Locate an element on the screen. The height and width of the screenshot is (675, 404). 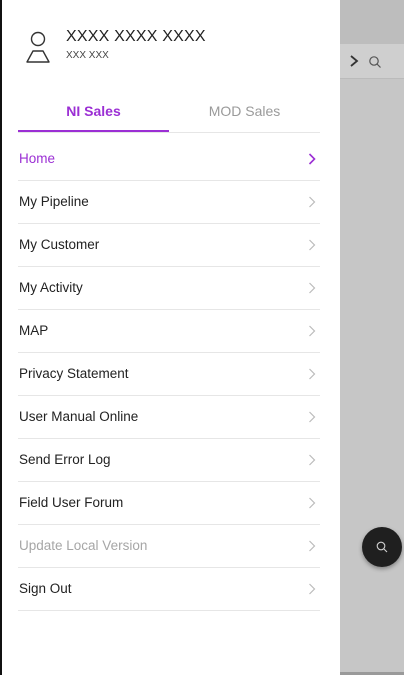
menu-item-label: Home is located at coordinates (37, 158).